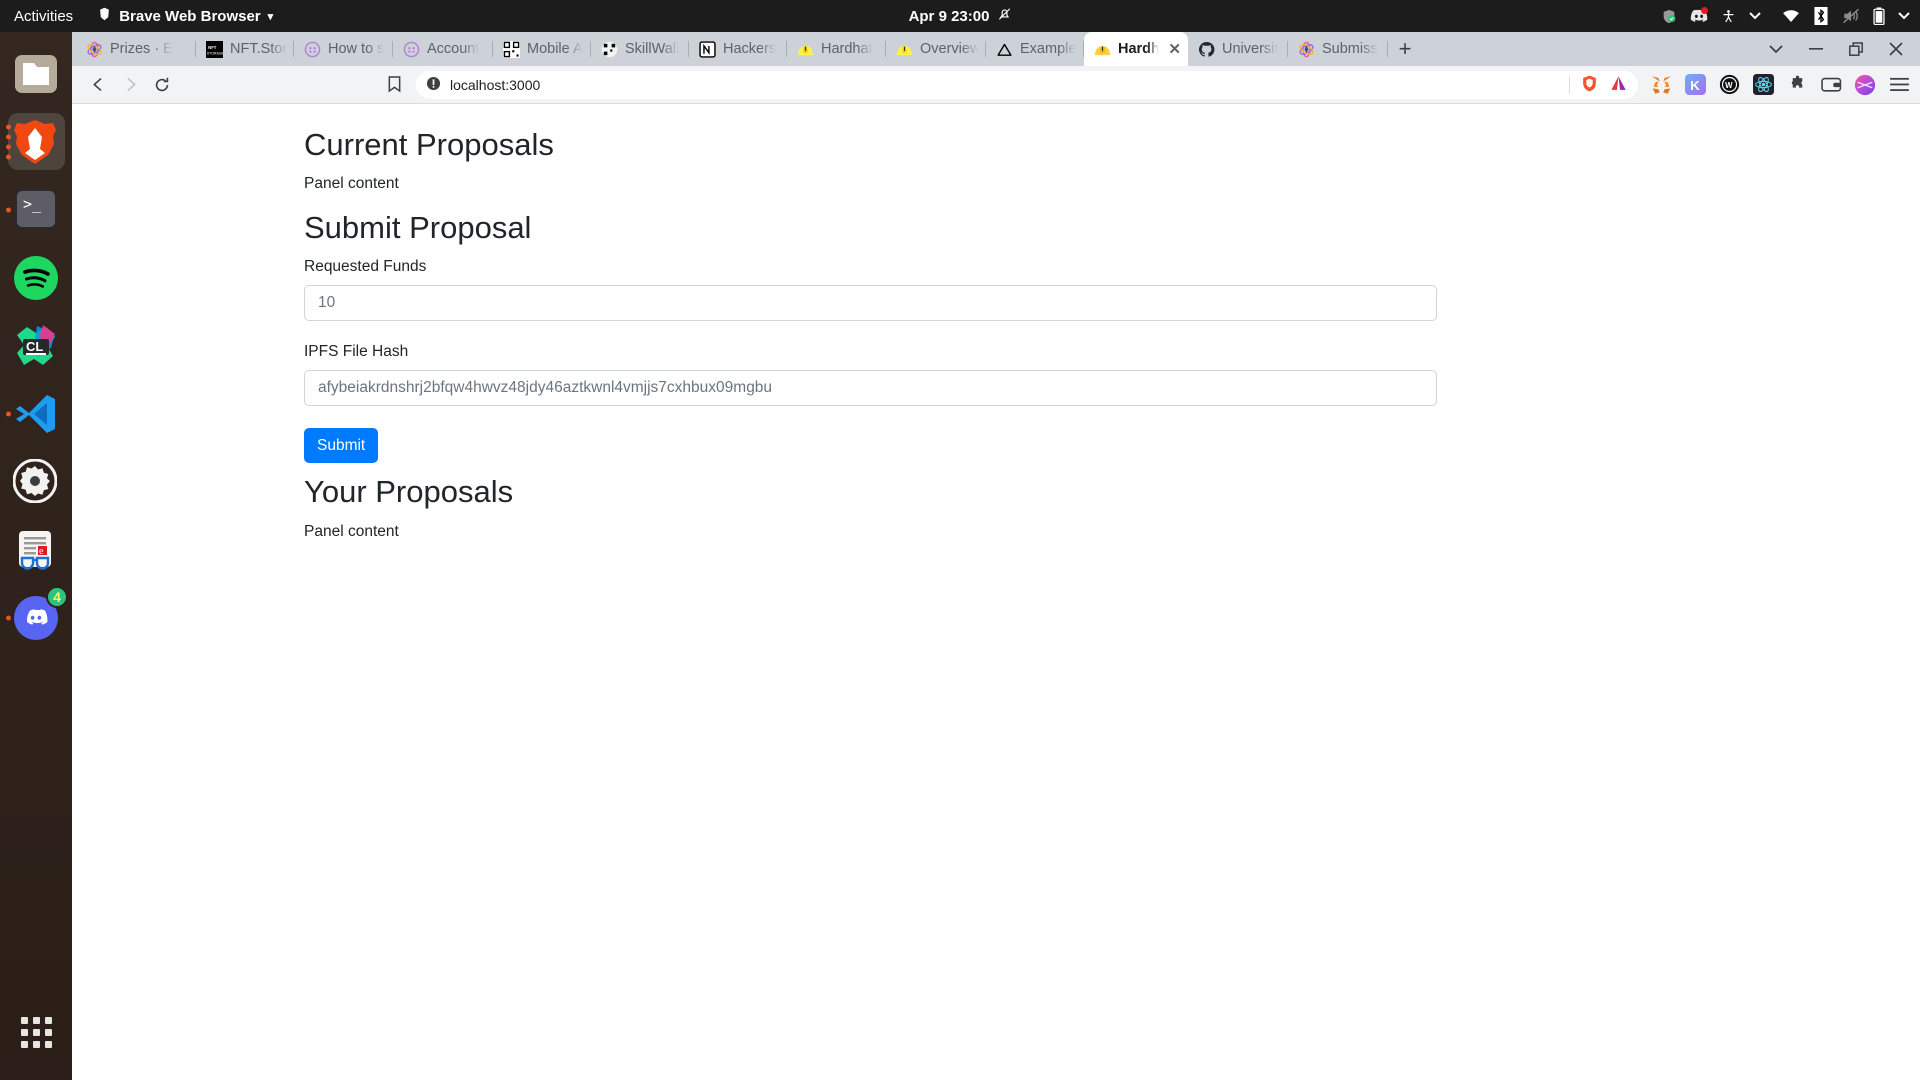  Describe the element at coordinates (136, 49) in the screenshot. I see `tab-prizes: Prizes · E` at that location.